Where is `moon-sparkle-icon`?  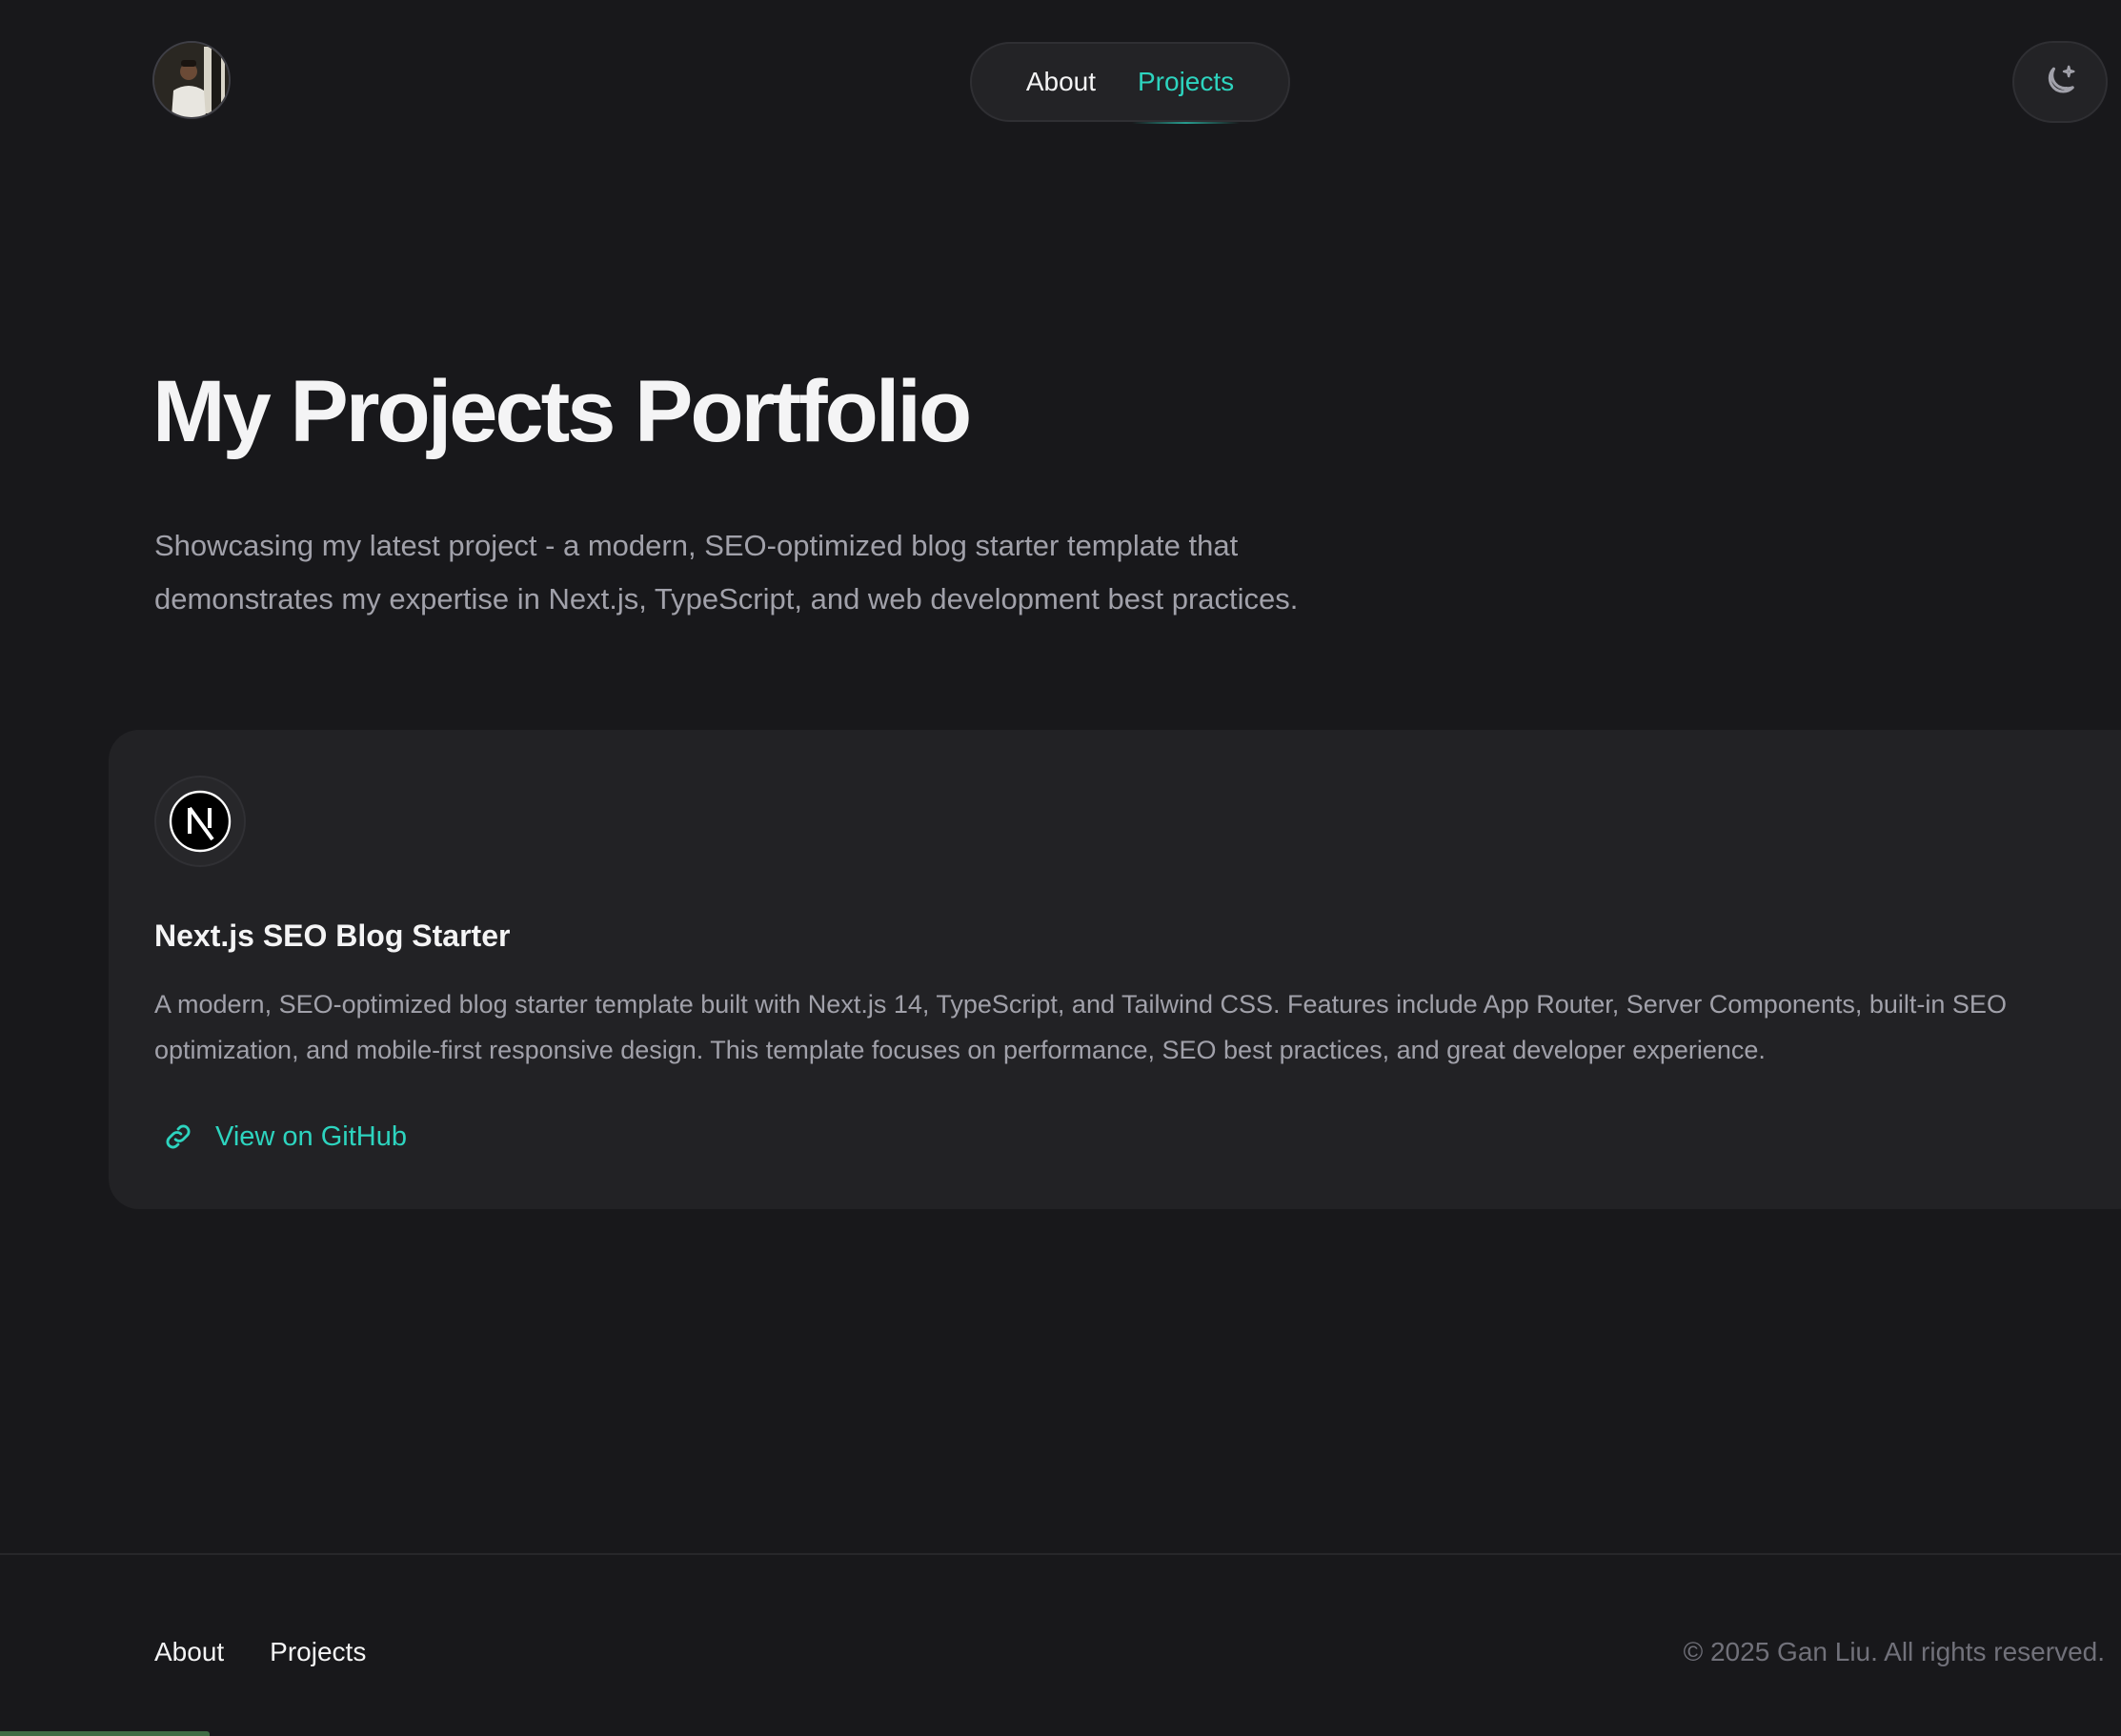
moon-sparkle-icon is located at coordinates (2061, 79).